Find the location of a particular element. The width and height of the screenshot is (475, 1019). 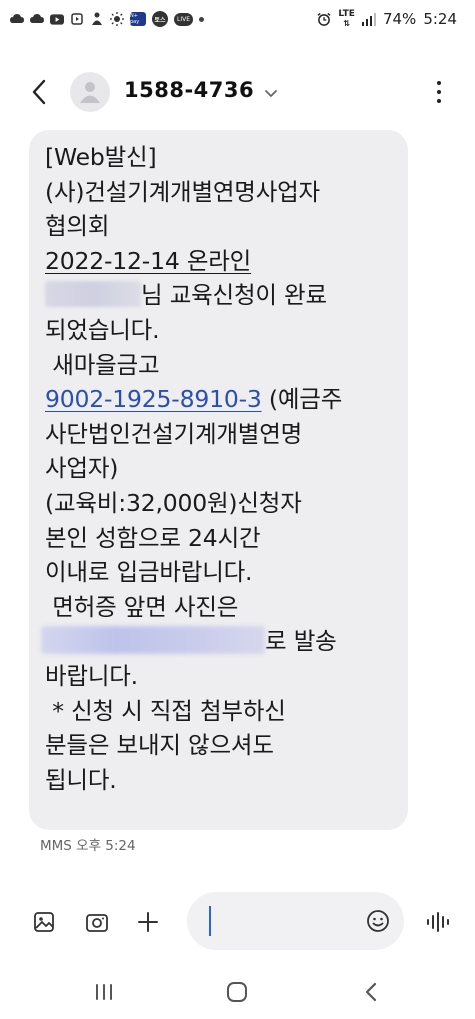

message-line: 이내로 입금바랍니다. is located at coordinates (149, 572).